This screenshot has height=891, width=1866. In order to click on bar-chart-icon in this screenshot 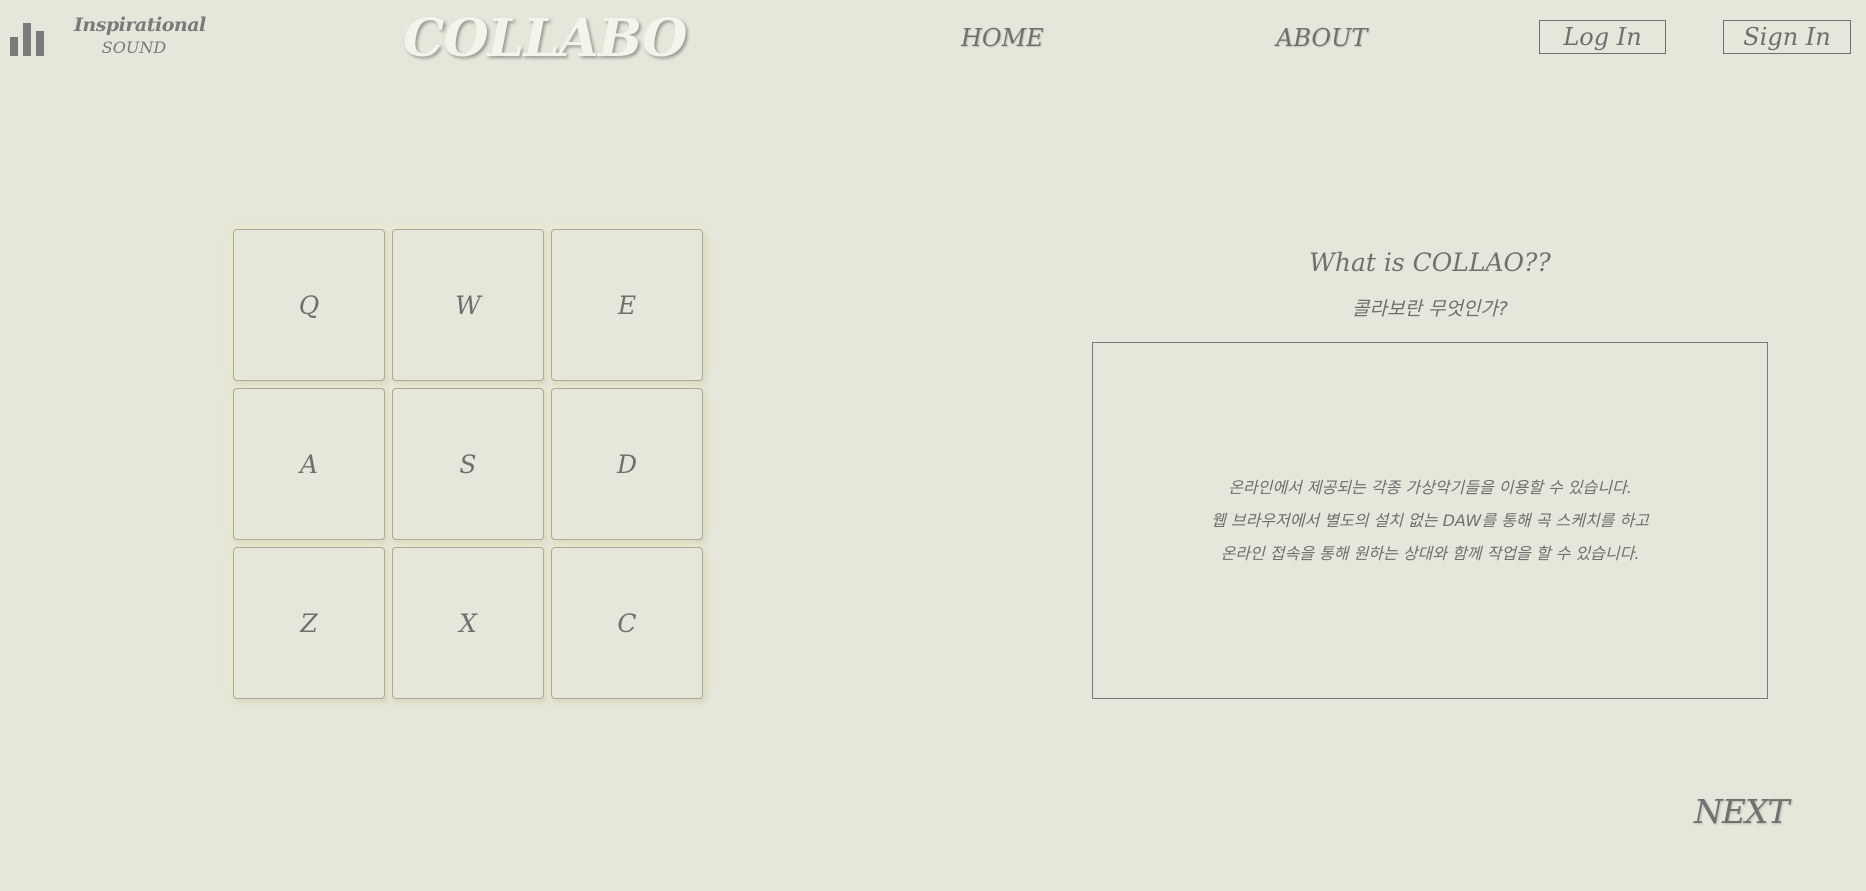, I will do `click(27, 39)`.